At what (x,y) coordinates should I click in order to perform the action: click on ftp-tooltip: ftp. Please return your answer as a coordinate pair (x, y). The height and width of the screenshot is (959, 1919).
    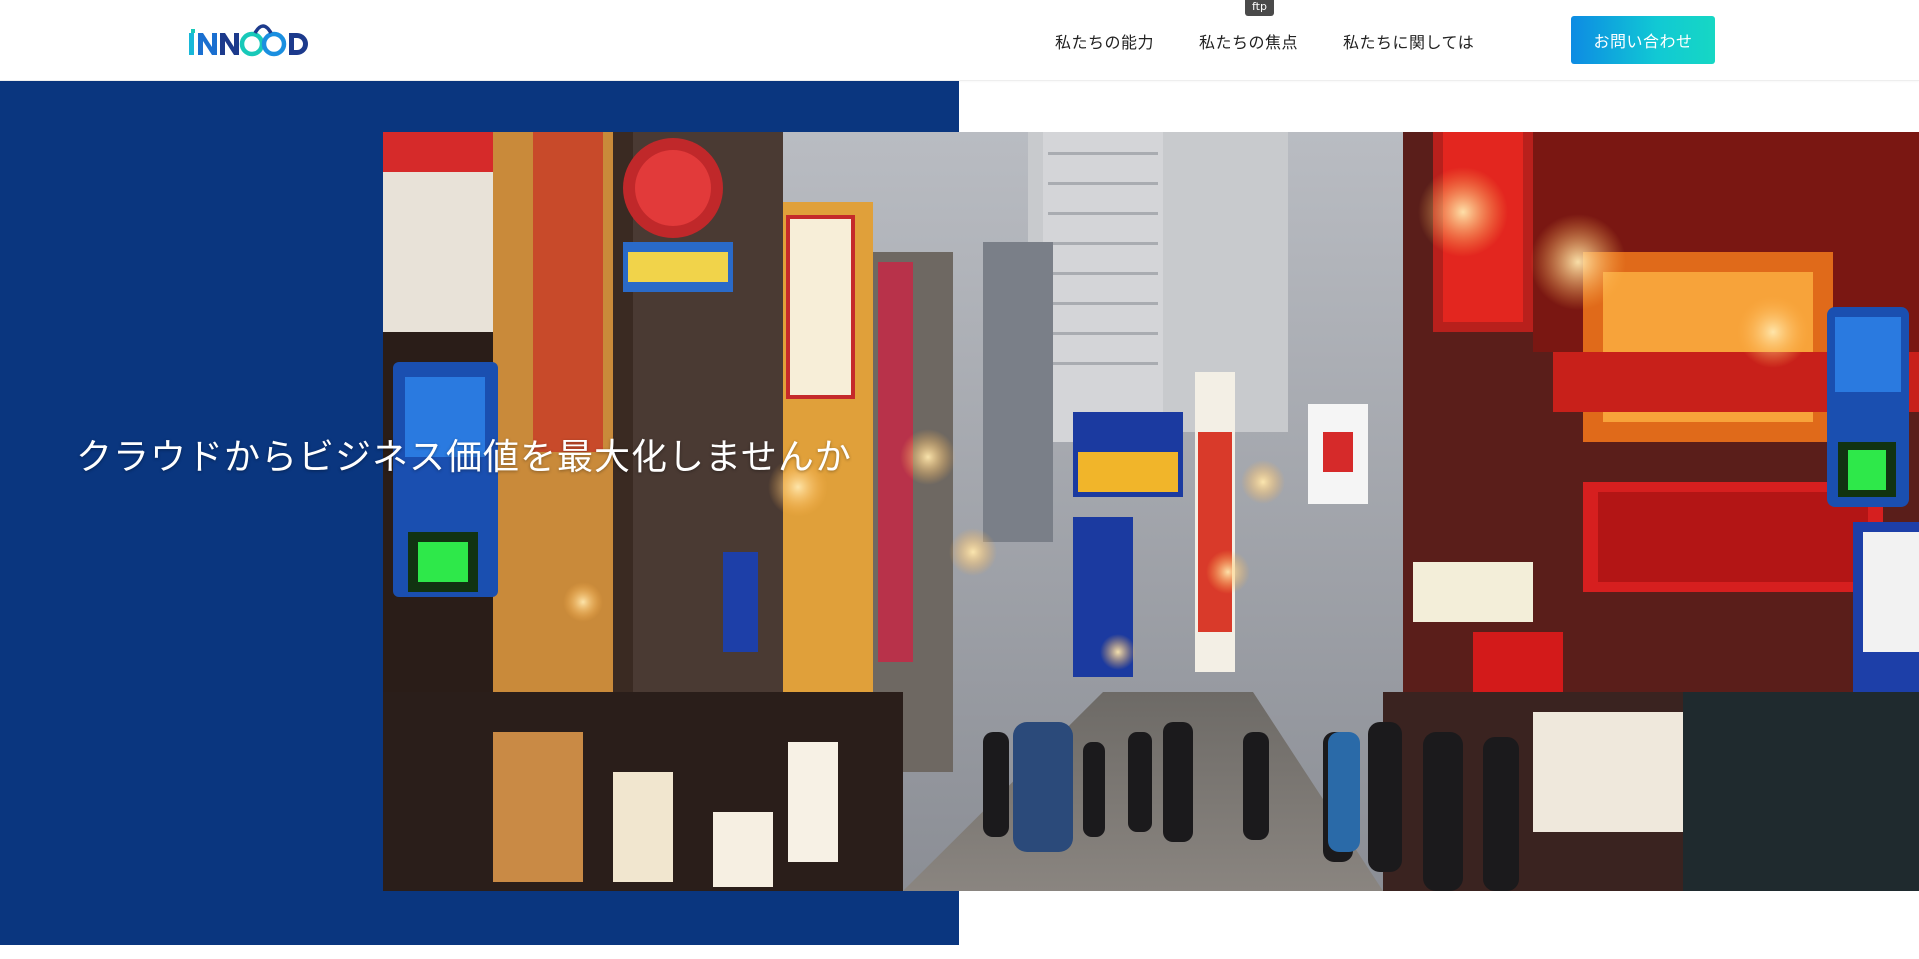
    Looking at the image, I should click on (1259, 8).